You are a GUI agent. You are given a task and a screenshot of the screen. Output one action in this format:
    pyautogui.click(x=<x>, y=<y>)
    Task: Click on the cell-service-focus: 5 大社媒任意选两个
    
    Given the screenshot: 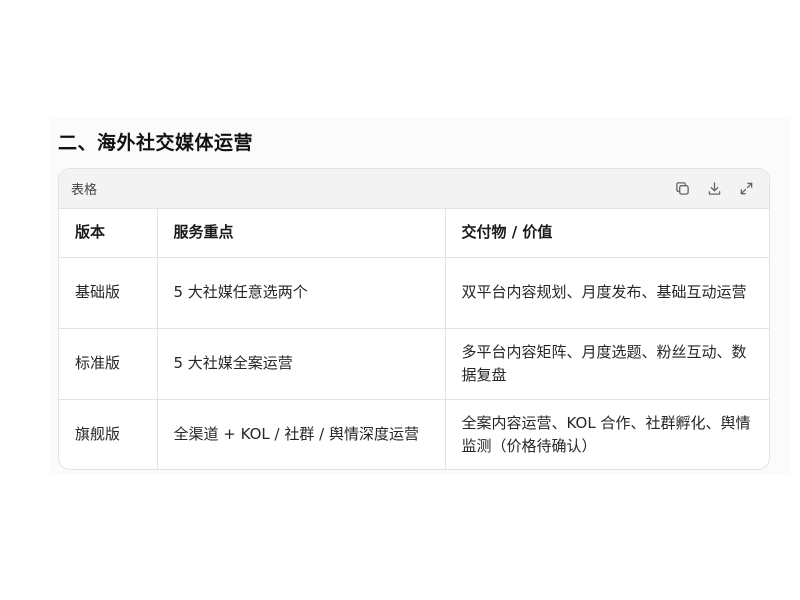 What is the action you would take?
    pyautogui.click(x=301, y=293)
    